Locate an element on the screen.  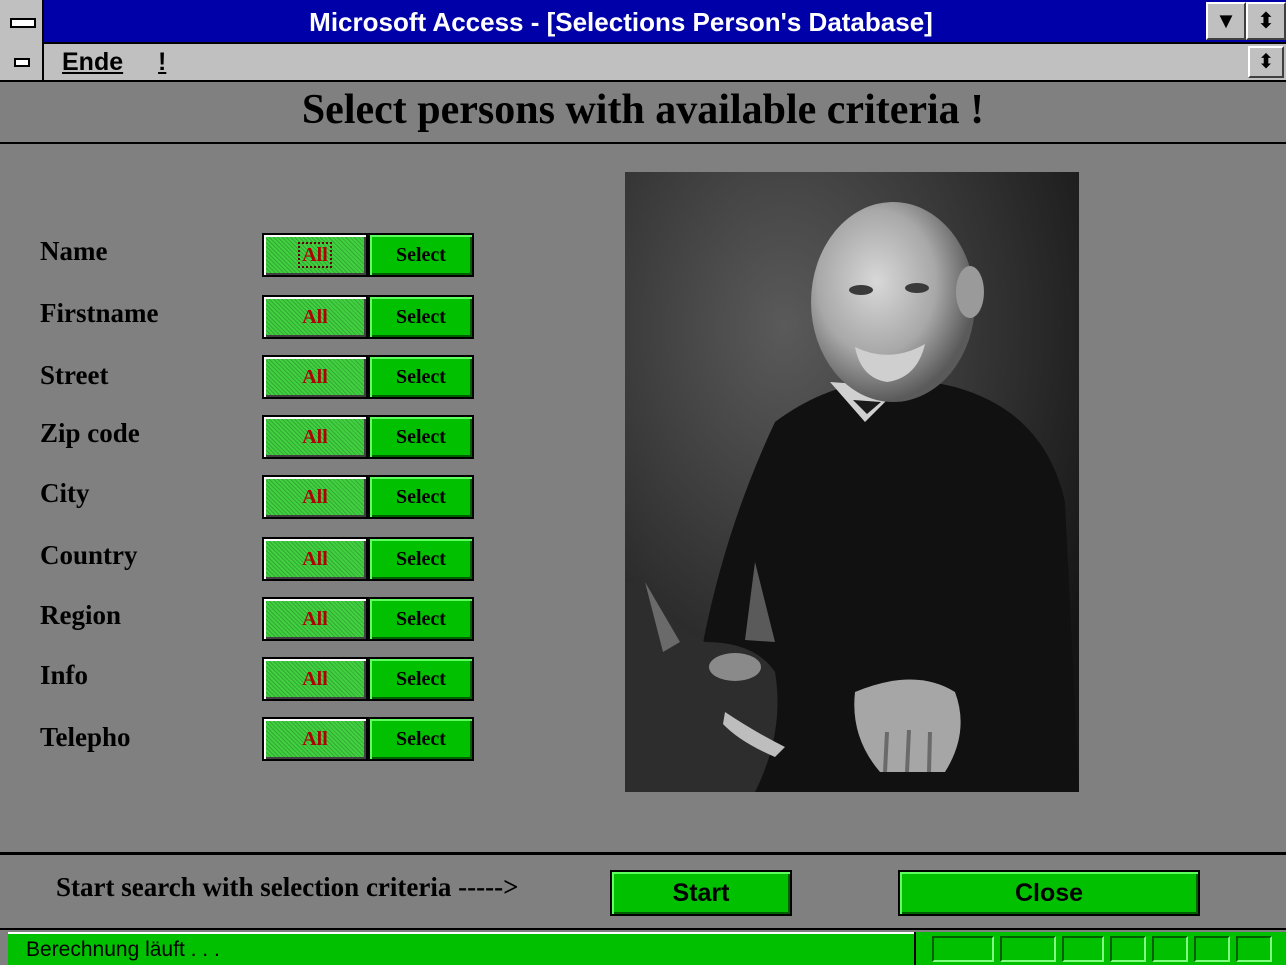
menu-item-label: ! is located at coordinates (162, 62).